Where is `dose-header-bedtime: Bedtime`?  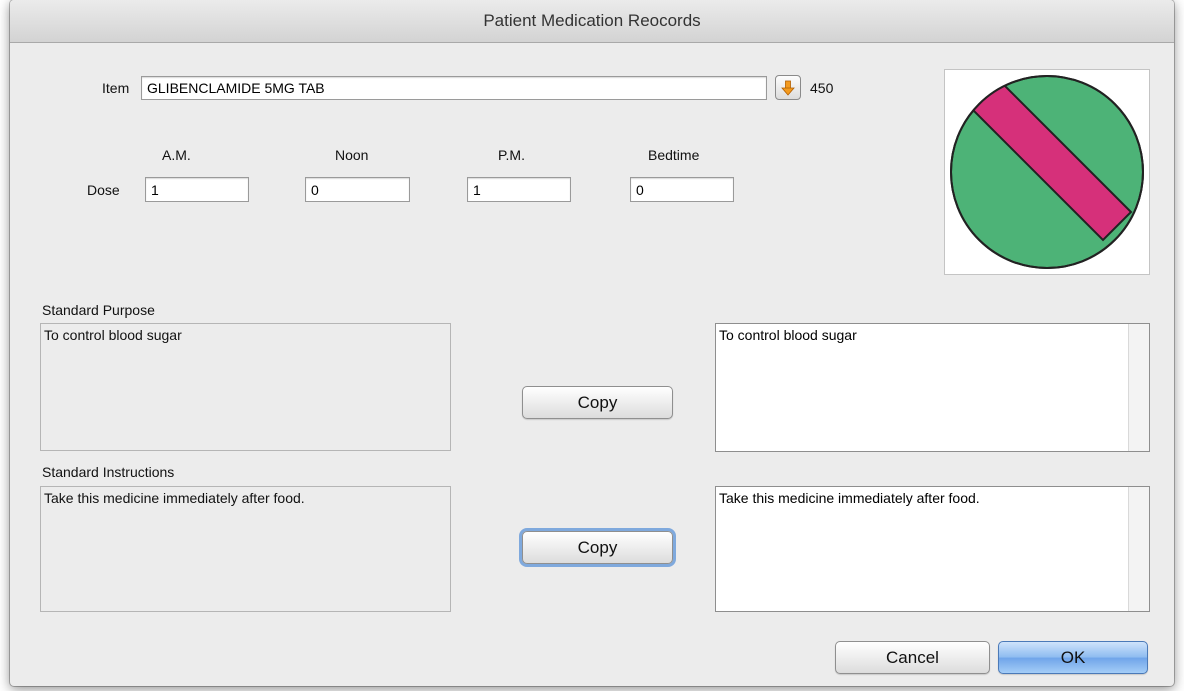 dose-header-bedtime: Bedtime is located at coordinates (674, 155).